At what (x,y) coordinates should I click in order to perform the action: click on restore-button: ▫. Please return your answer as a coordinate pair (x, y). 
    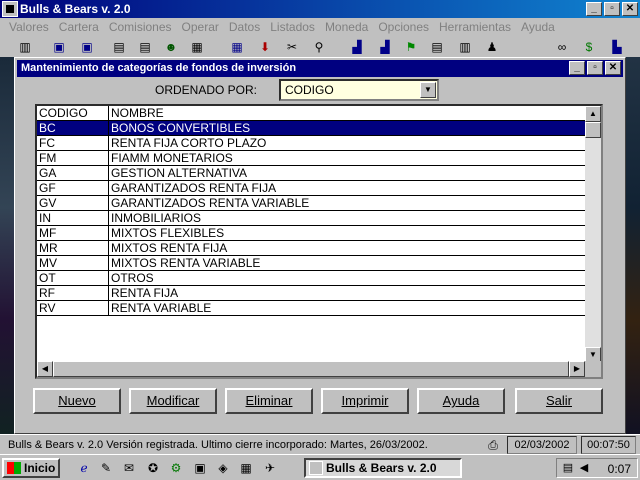
    Looking at the image, I should click on (612, 9).